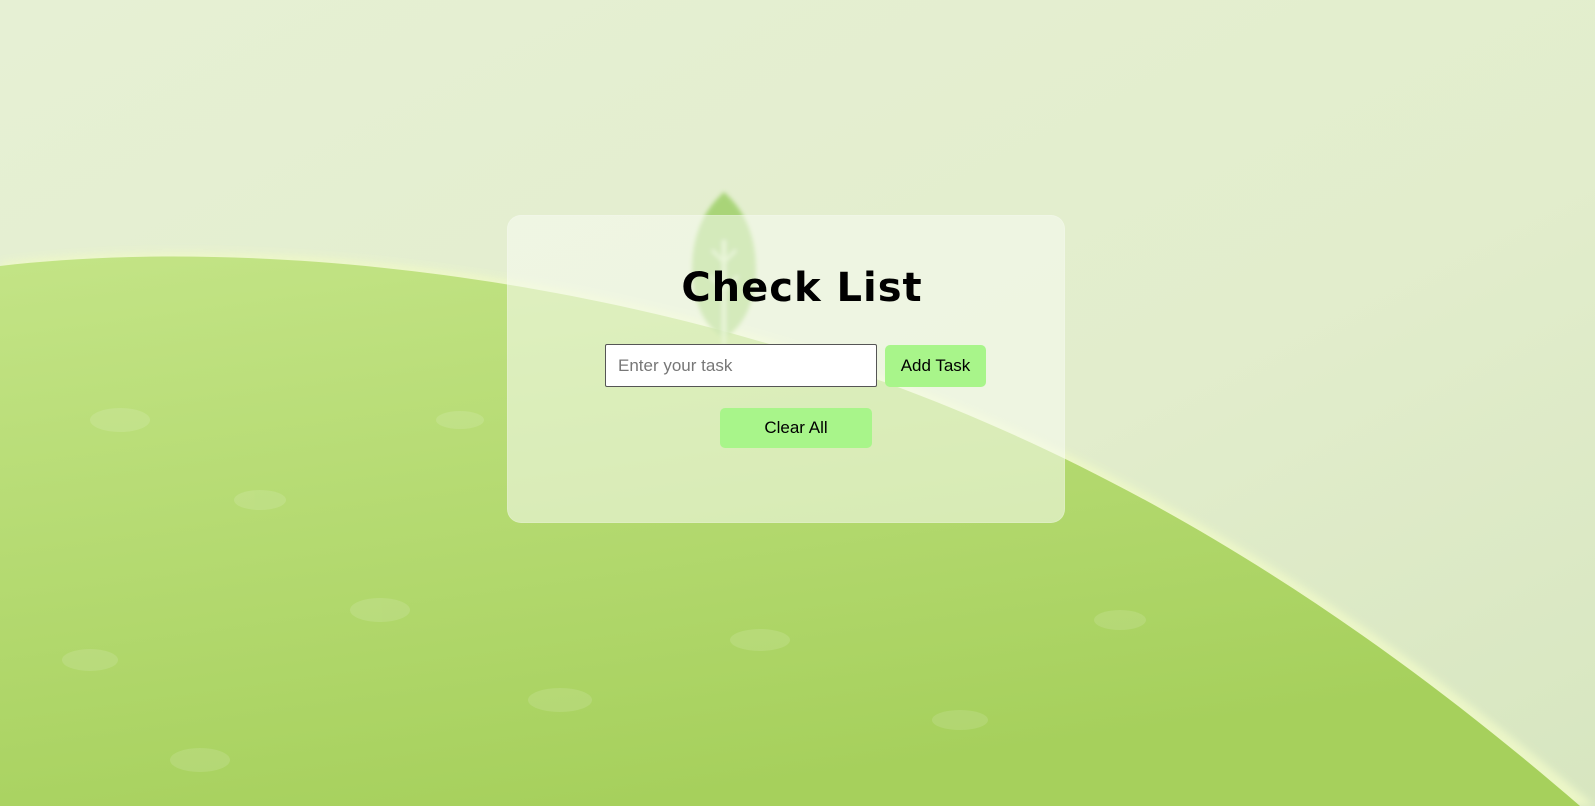 The image size is (1595, 806). What do you see at coordinates (802, 288) in the screenshot?
I see `page-title: Check List` at bounding box center [802, 288].